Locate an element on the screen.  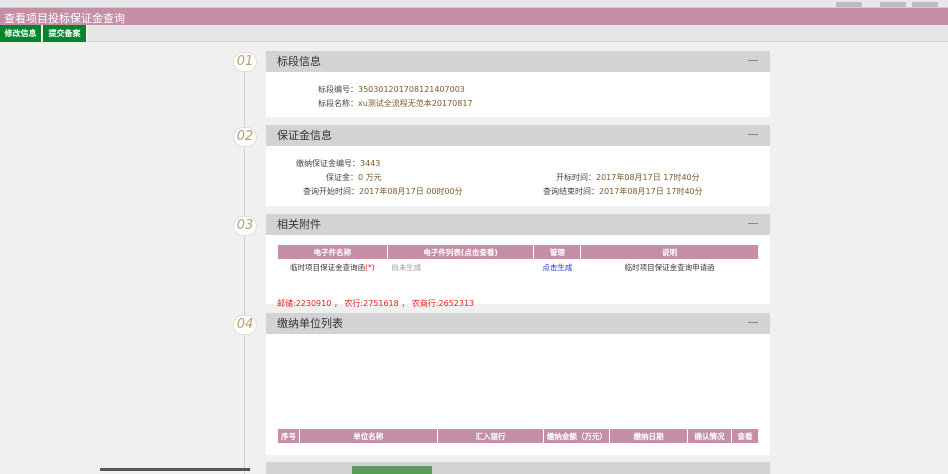
query-start-row: 查询开始时间：2017年08月17日 00时00分 is located at coordinates (383, 191).